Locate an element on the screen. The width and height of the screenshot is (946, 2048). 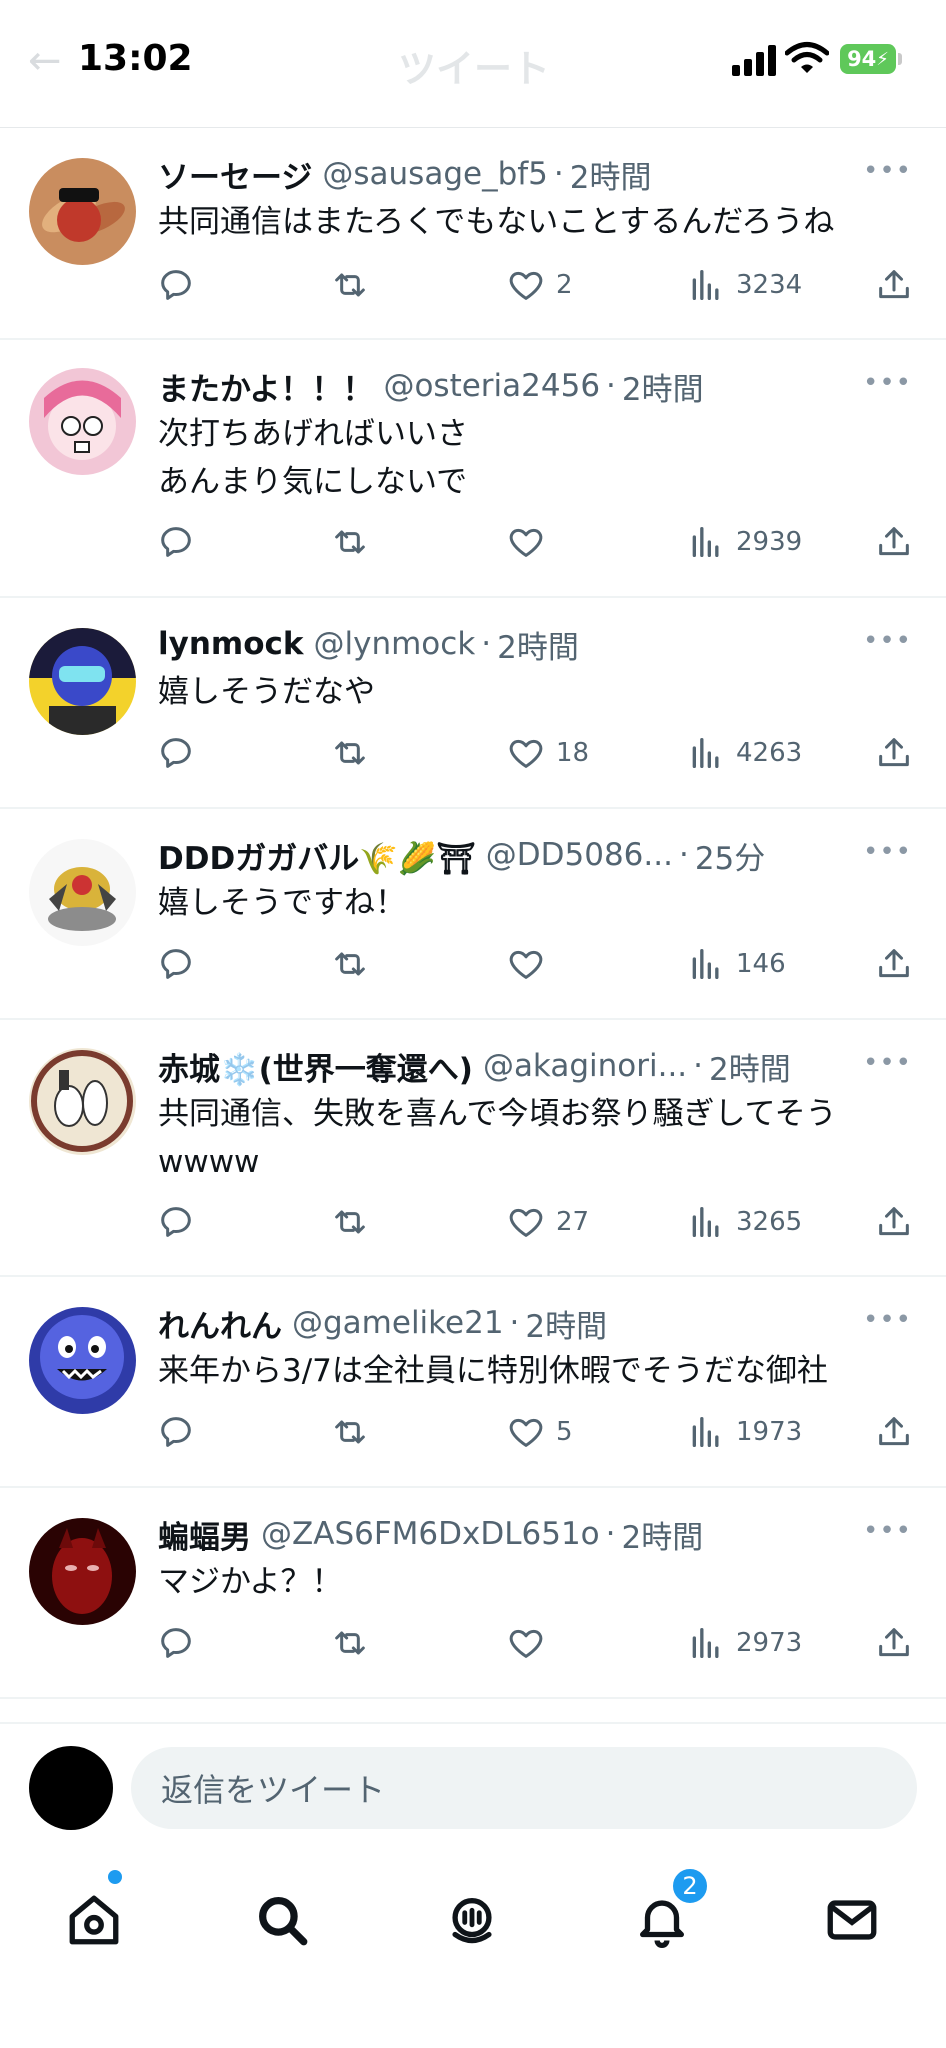
share-icon is located at coordinates (894, 1431).